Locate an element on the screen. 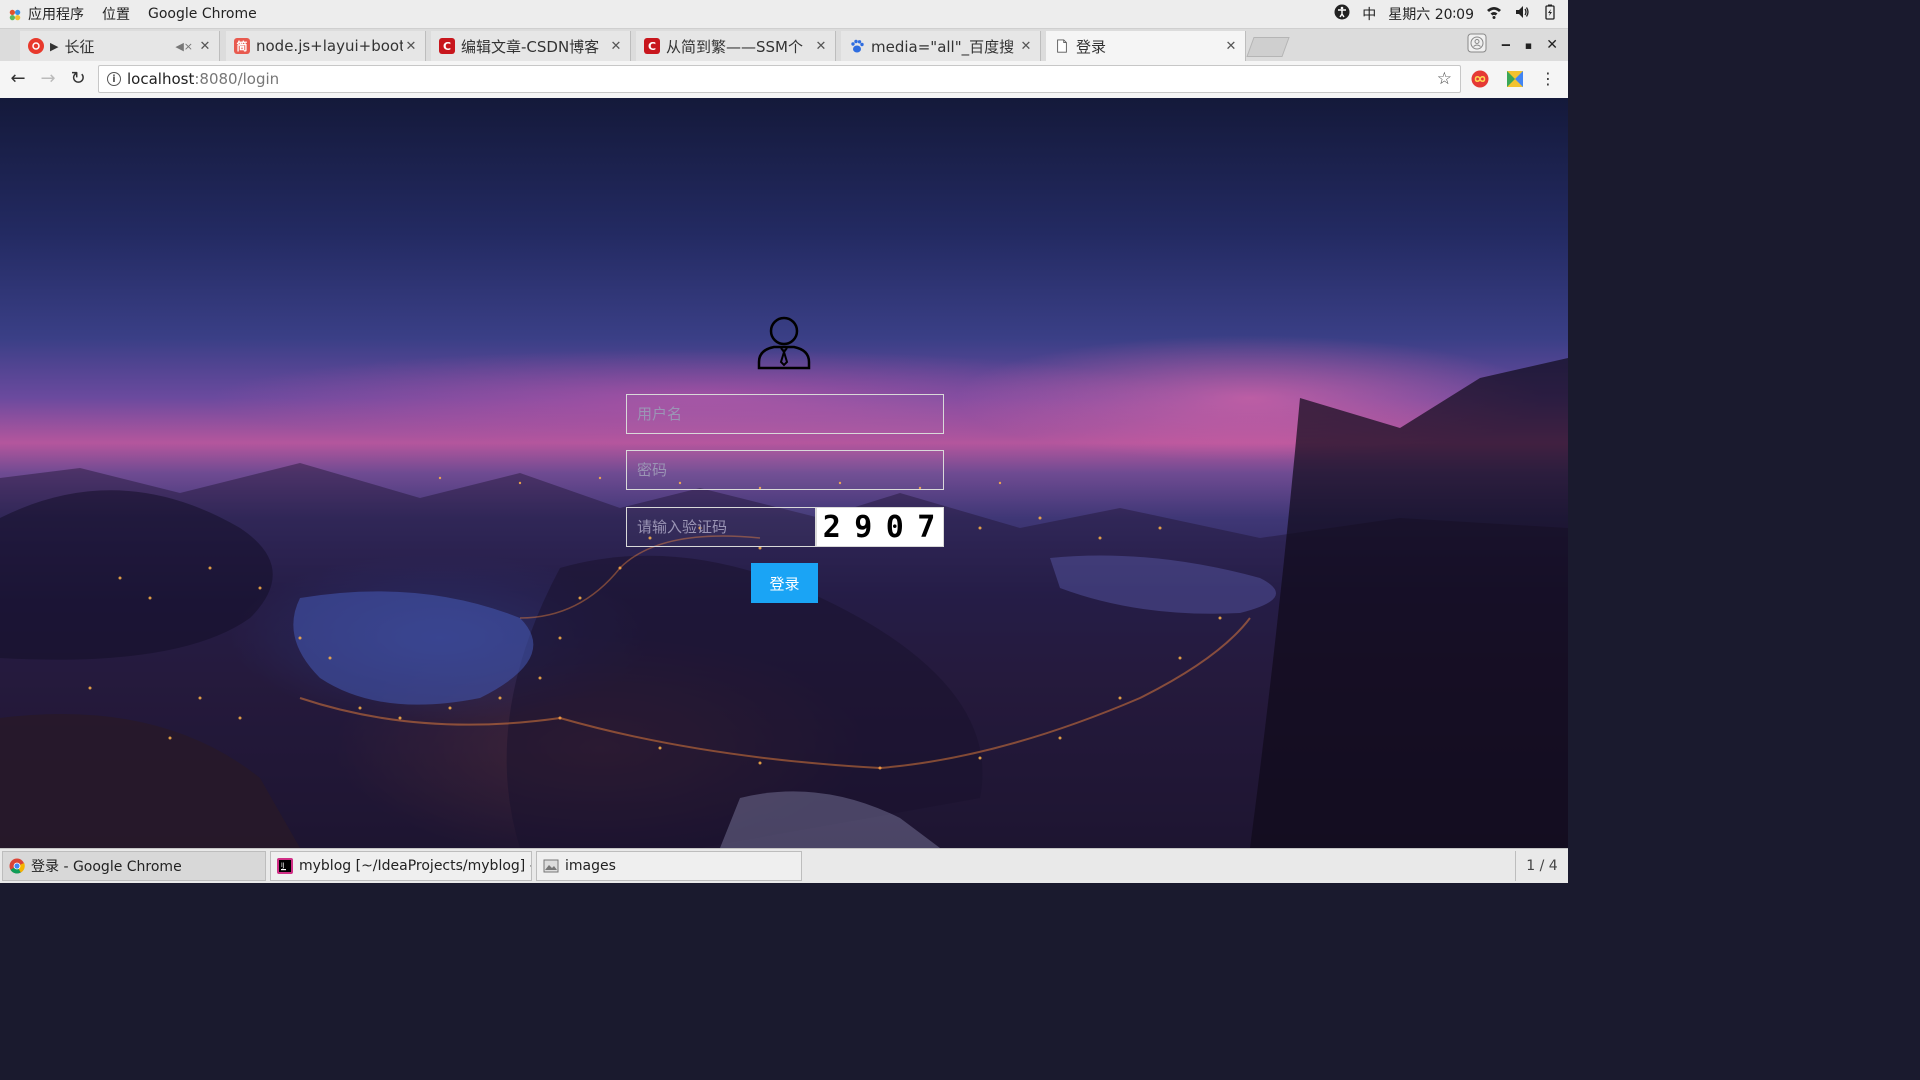 The image size is (1920, 1080). bookmark-star-icon: ☆ is located at coordinates (1444, 79).